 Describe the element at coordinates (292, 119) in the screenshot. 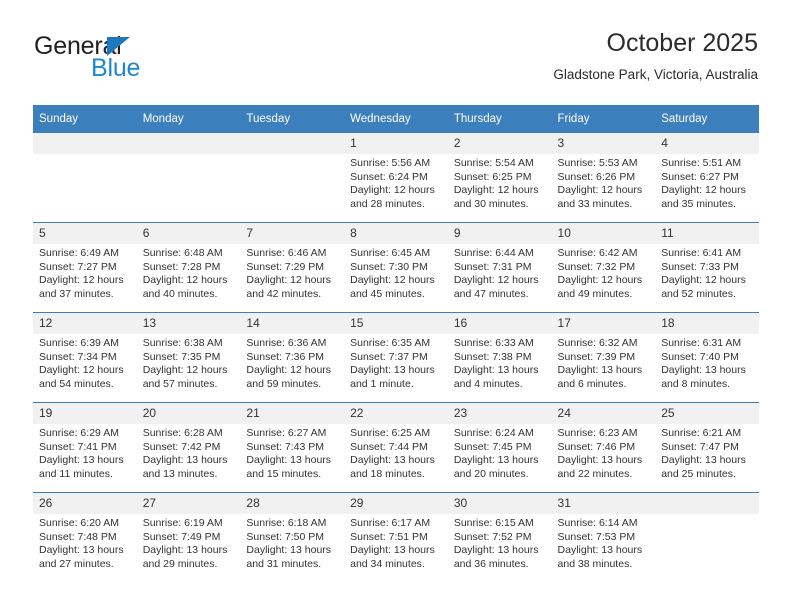

I see `weekday-header-tuesday: Tuesday` at that location.